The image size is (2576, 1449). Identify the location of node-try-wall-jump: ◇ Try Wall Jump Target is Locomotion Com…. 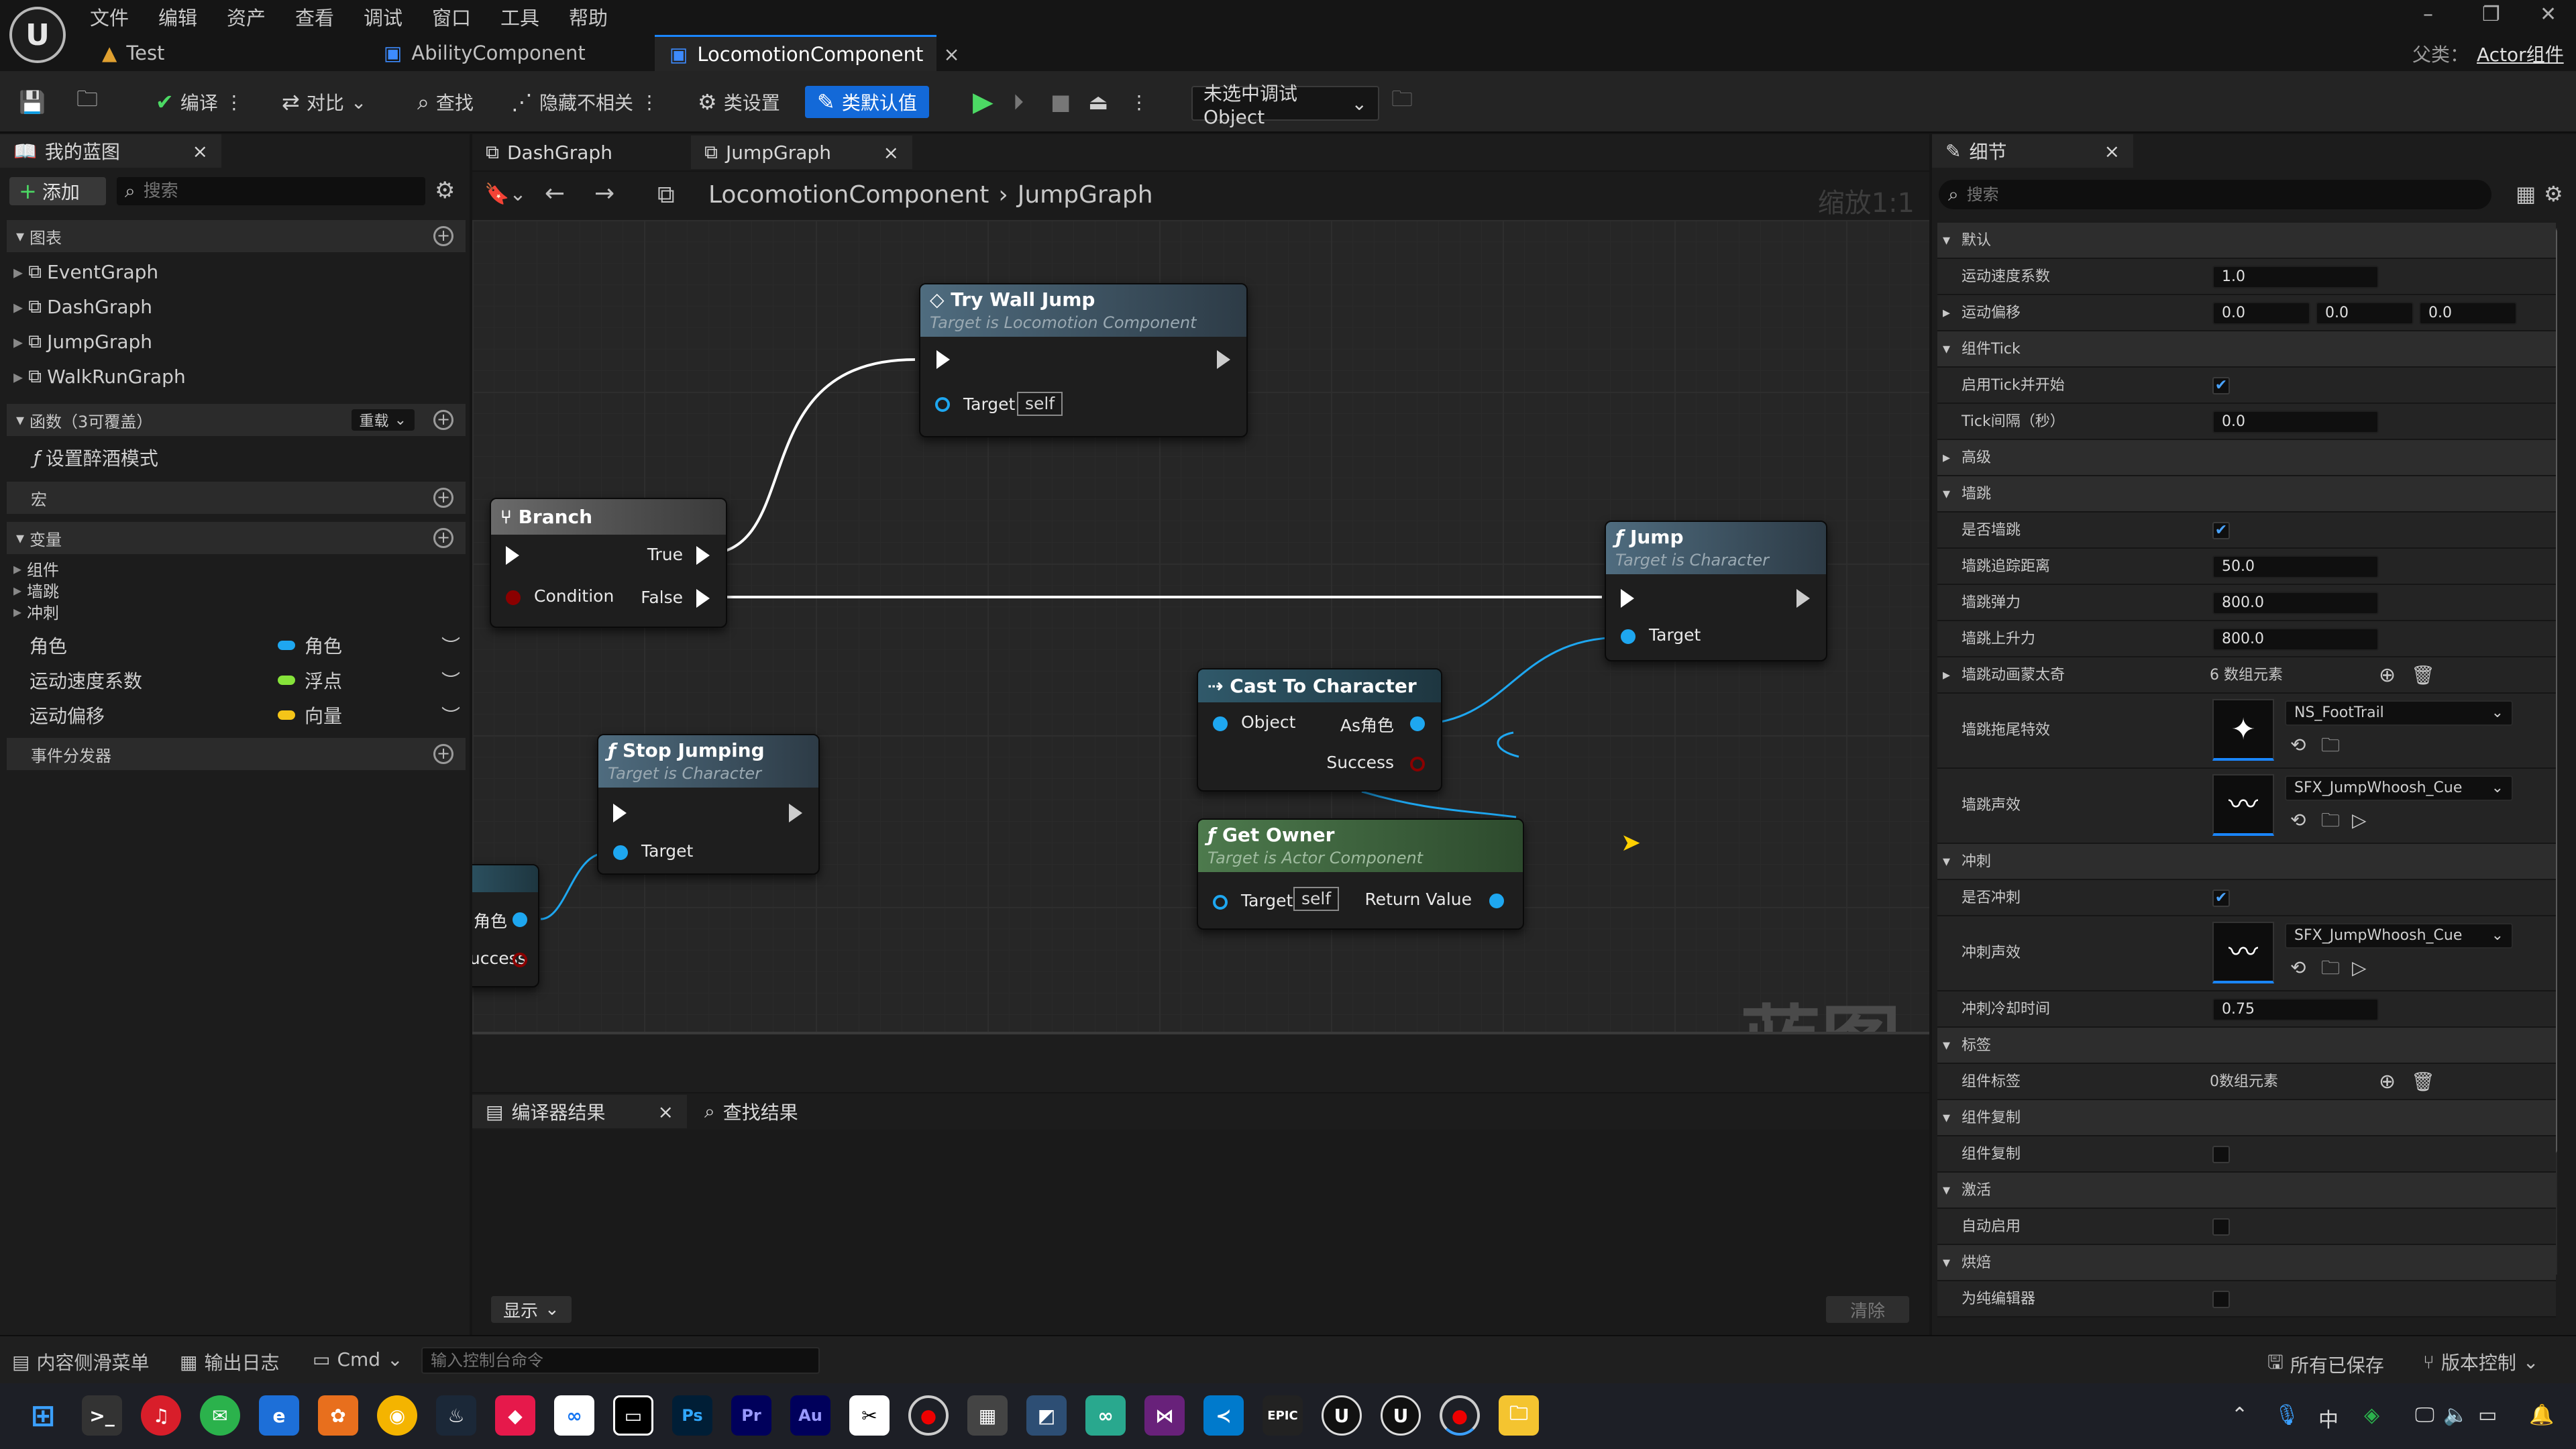
(1083, 360).